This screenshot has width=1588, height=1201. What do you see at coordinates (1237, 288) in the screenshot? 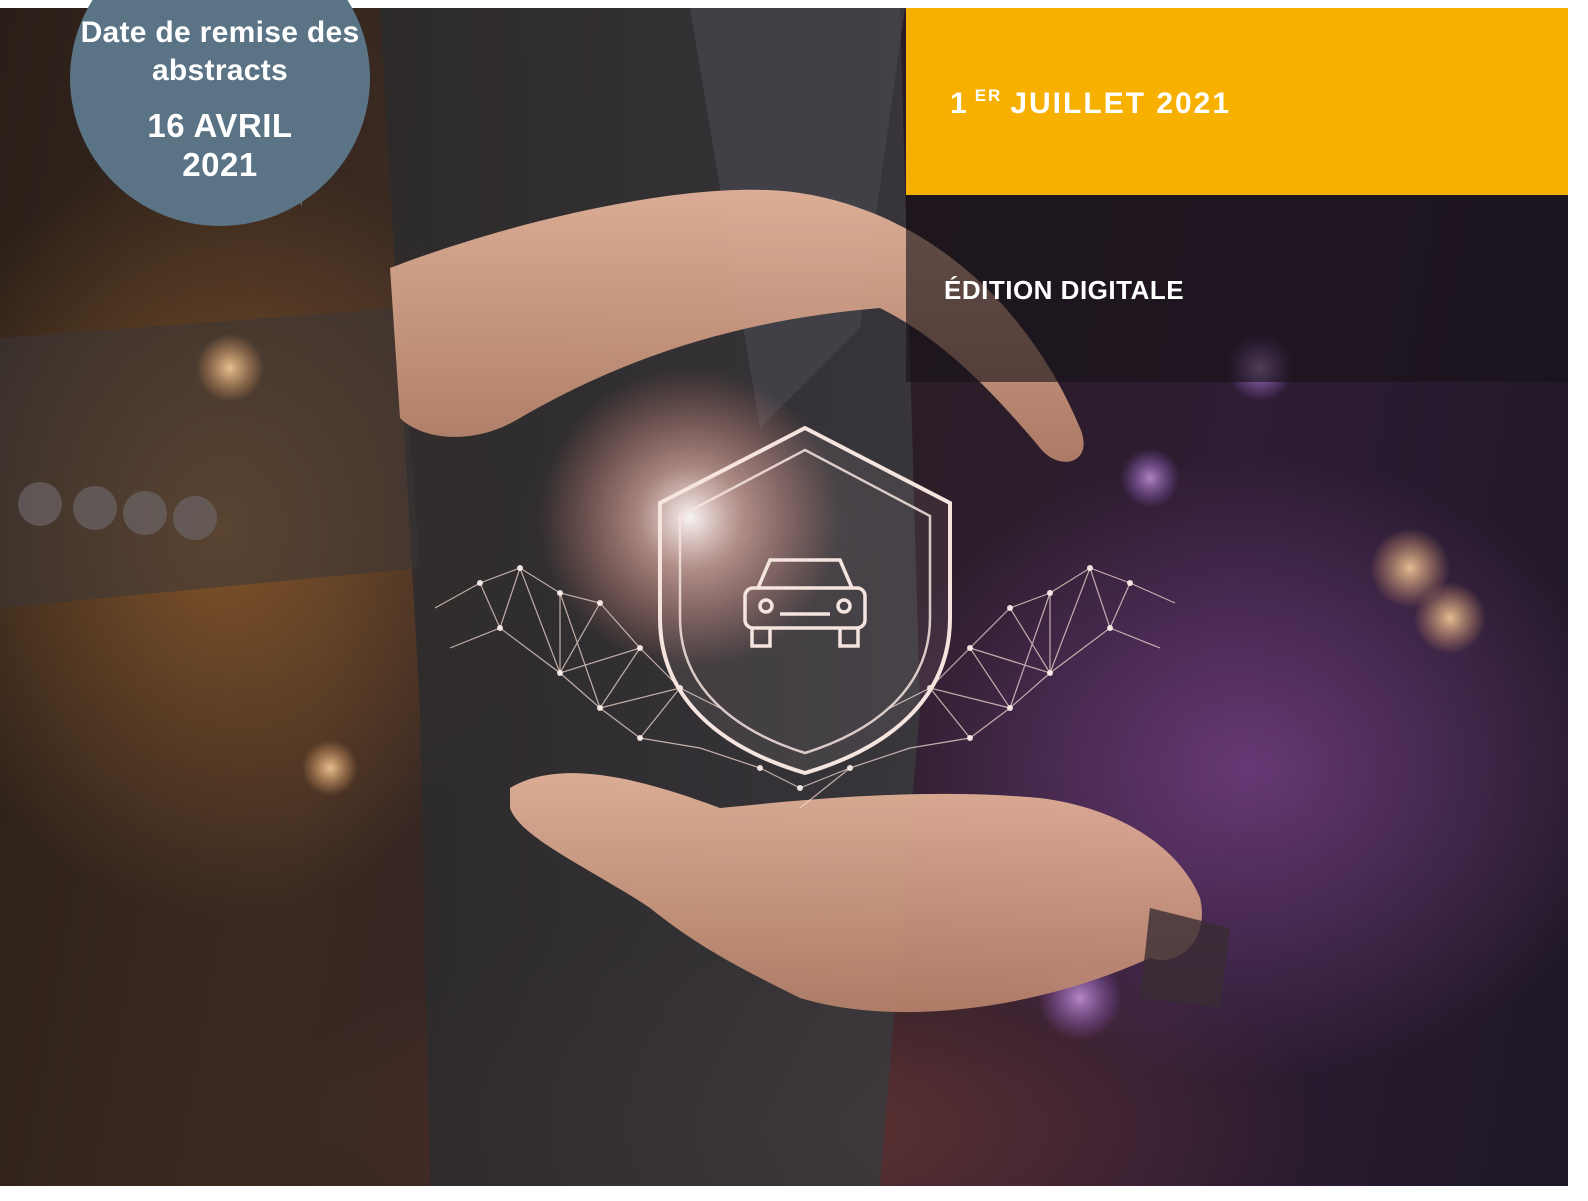
I see `edition-panel: ÉDITION DIGITALE` at bounding box center [1237, 288].